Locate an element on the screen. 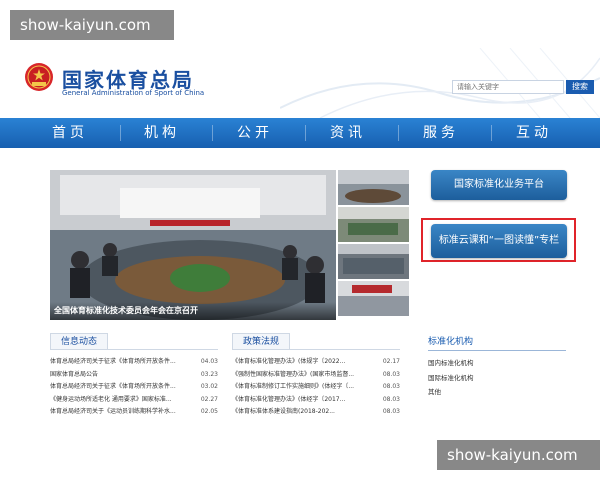 Image resolution: width=600 pixels, height=480 pixels. nav-item-news: 资讯 is located at coordinates (348, 133).